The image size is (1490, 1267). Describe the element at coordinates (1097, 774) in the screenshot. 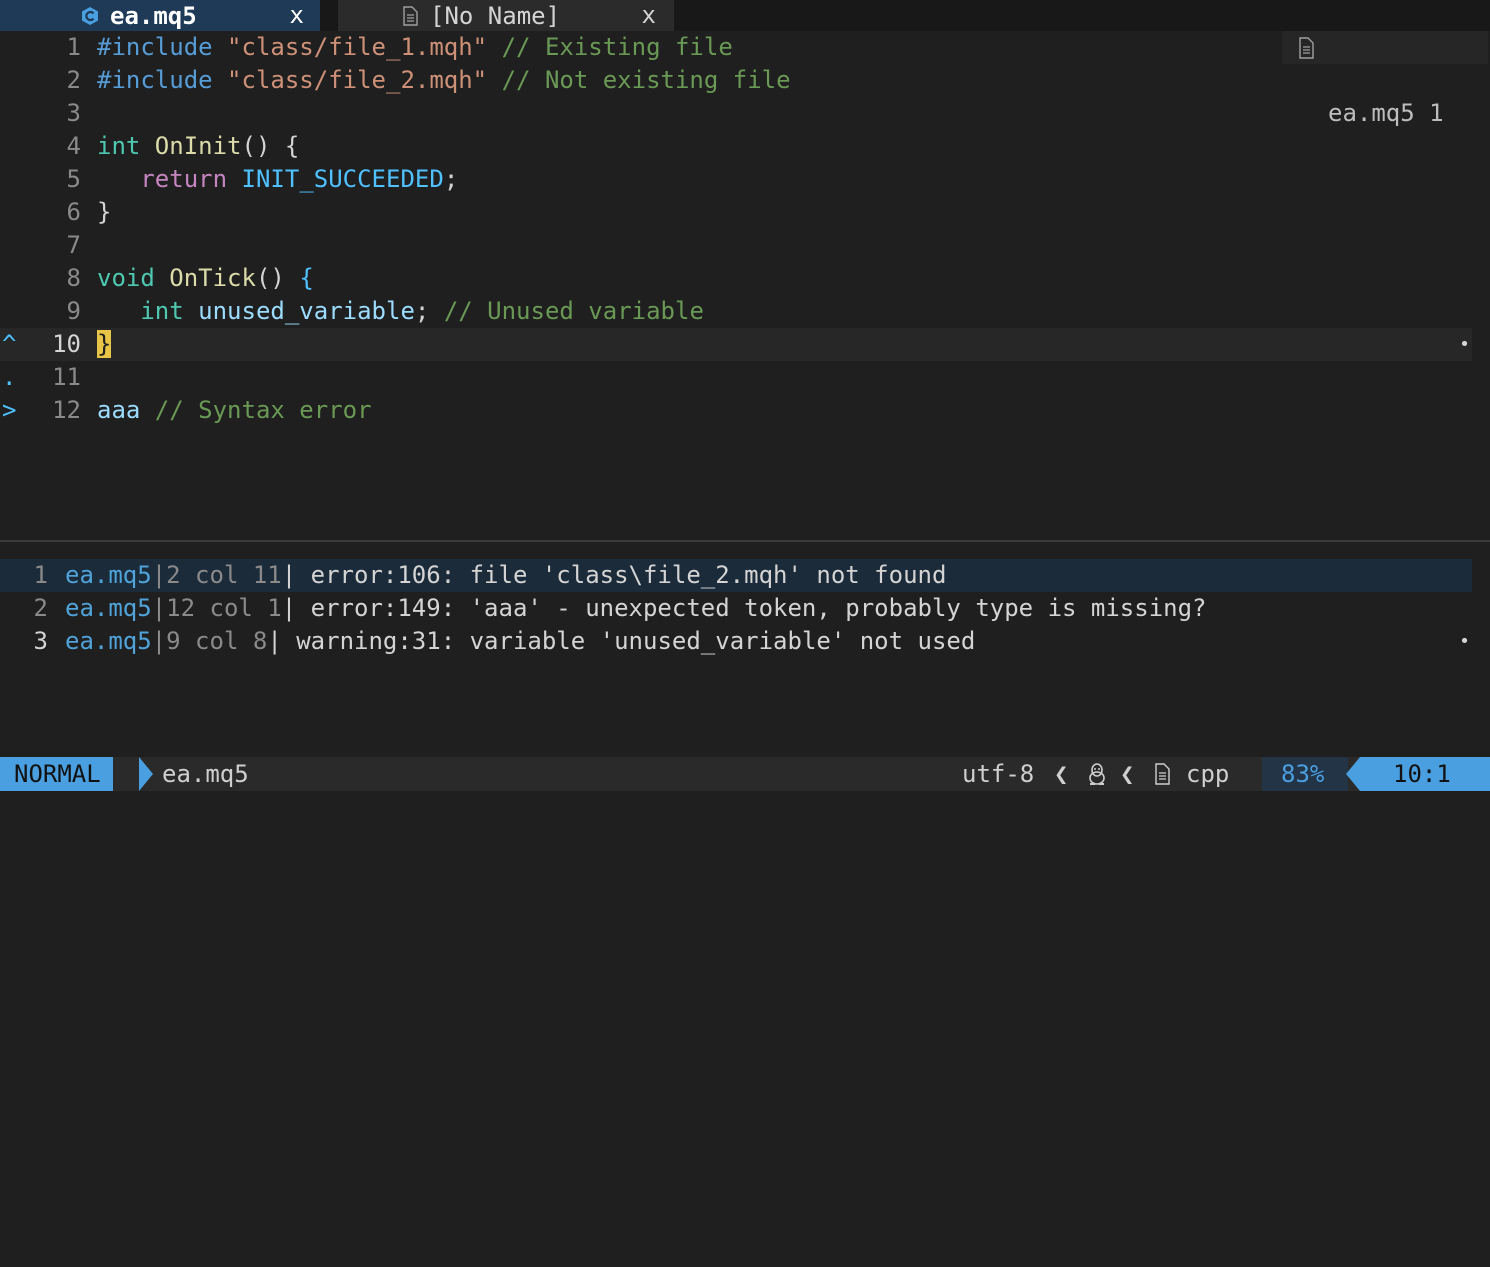

I see `linux-penguin-icon` at that location.